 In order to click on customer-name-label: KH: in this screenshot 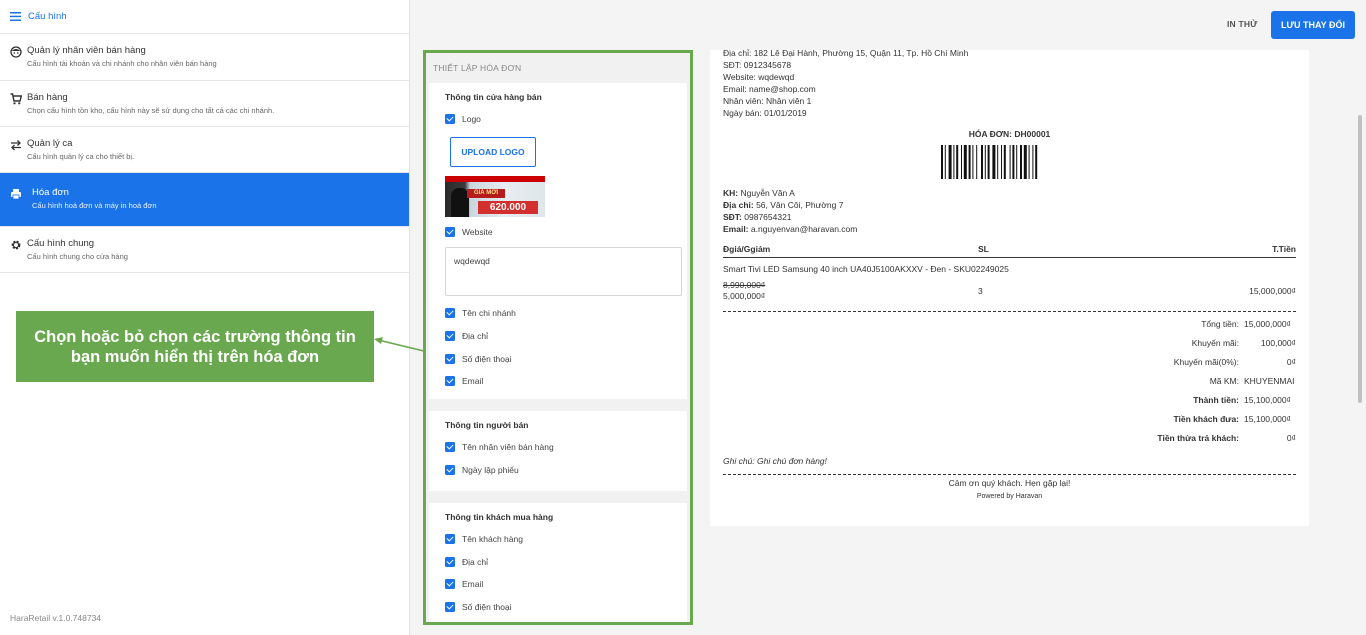, I will do `click(731, 192)`.